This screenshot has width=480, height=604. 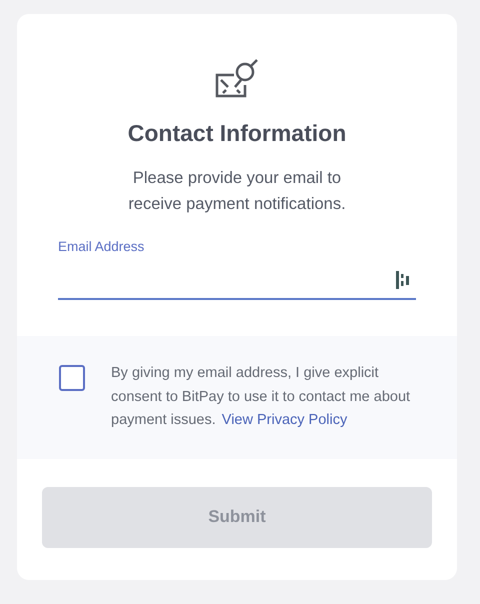 I want to click on title: Contact Information, so click(x=237, y=133).